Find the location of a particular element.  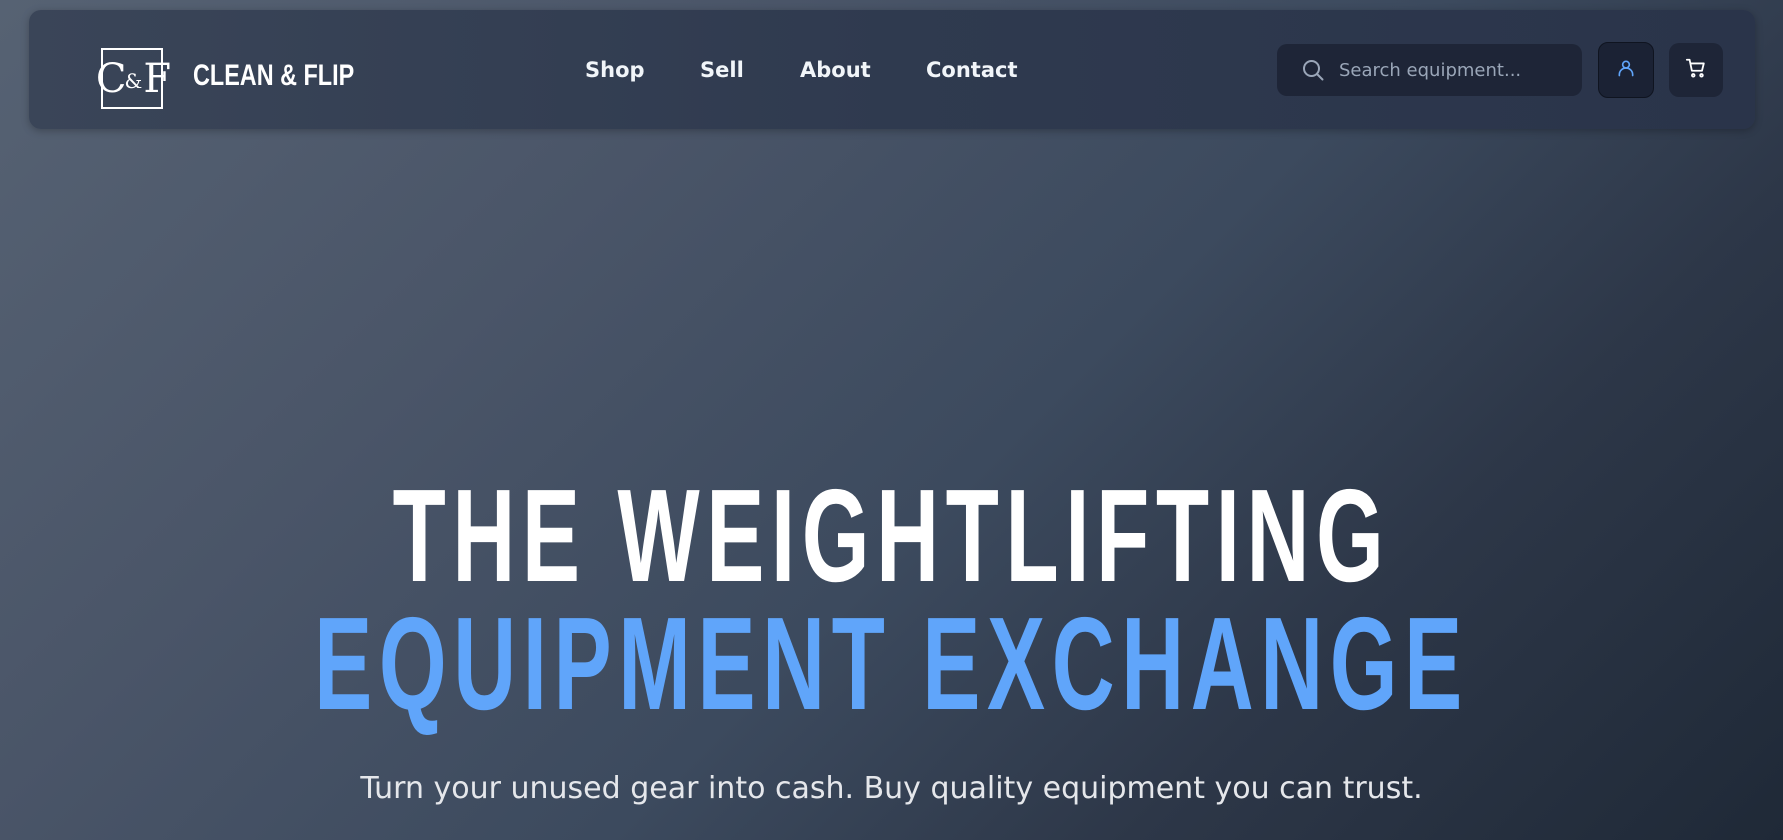

user-icon is located at coordinates (1626, 70).